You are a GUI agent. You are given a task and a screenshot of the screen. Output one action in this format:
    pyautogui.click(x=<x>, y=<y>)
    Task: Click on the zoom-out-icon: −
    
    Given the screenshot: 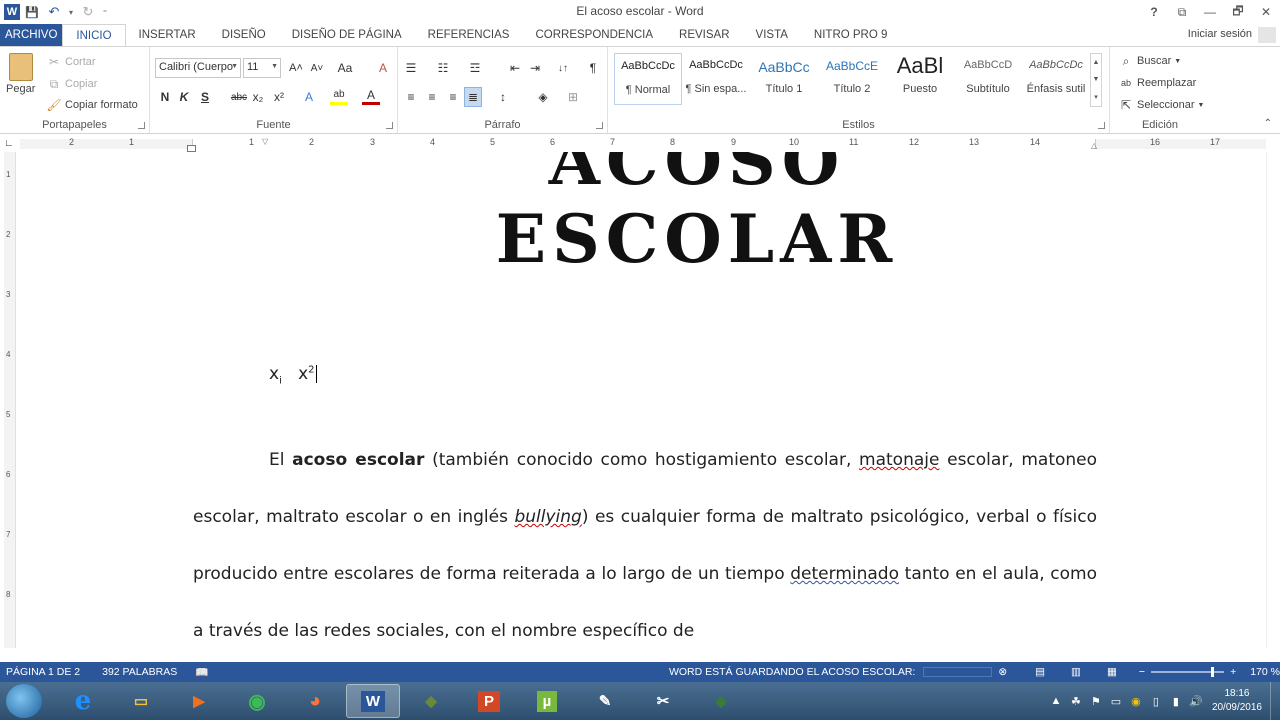 What is the action you would take?
    pyautogui.click(x=1142, y=672)
    